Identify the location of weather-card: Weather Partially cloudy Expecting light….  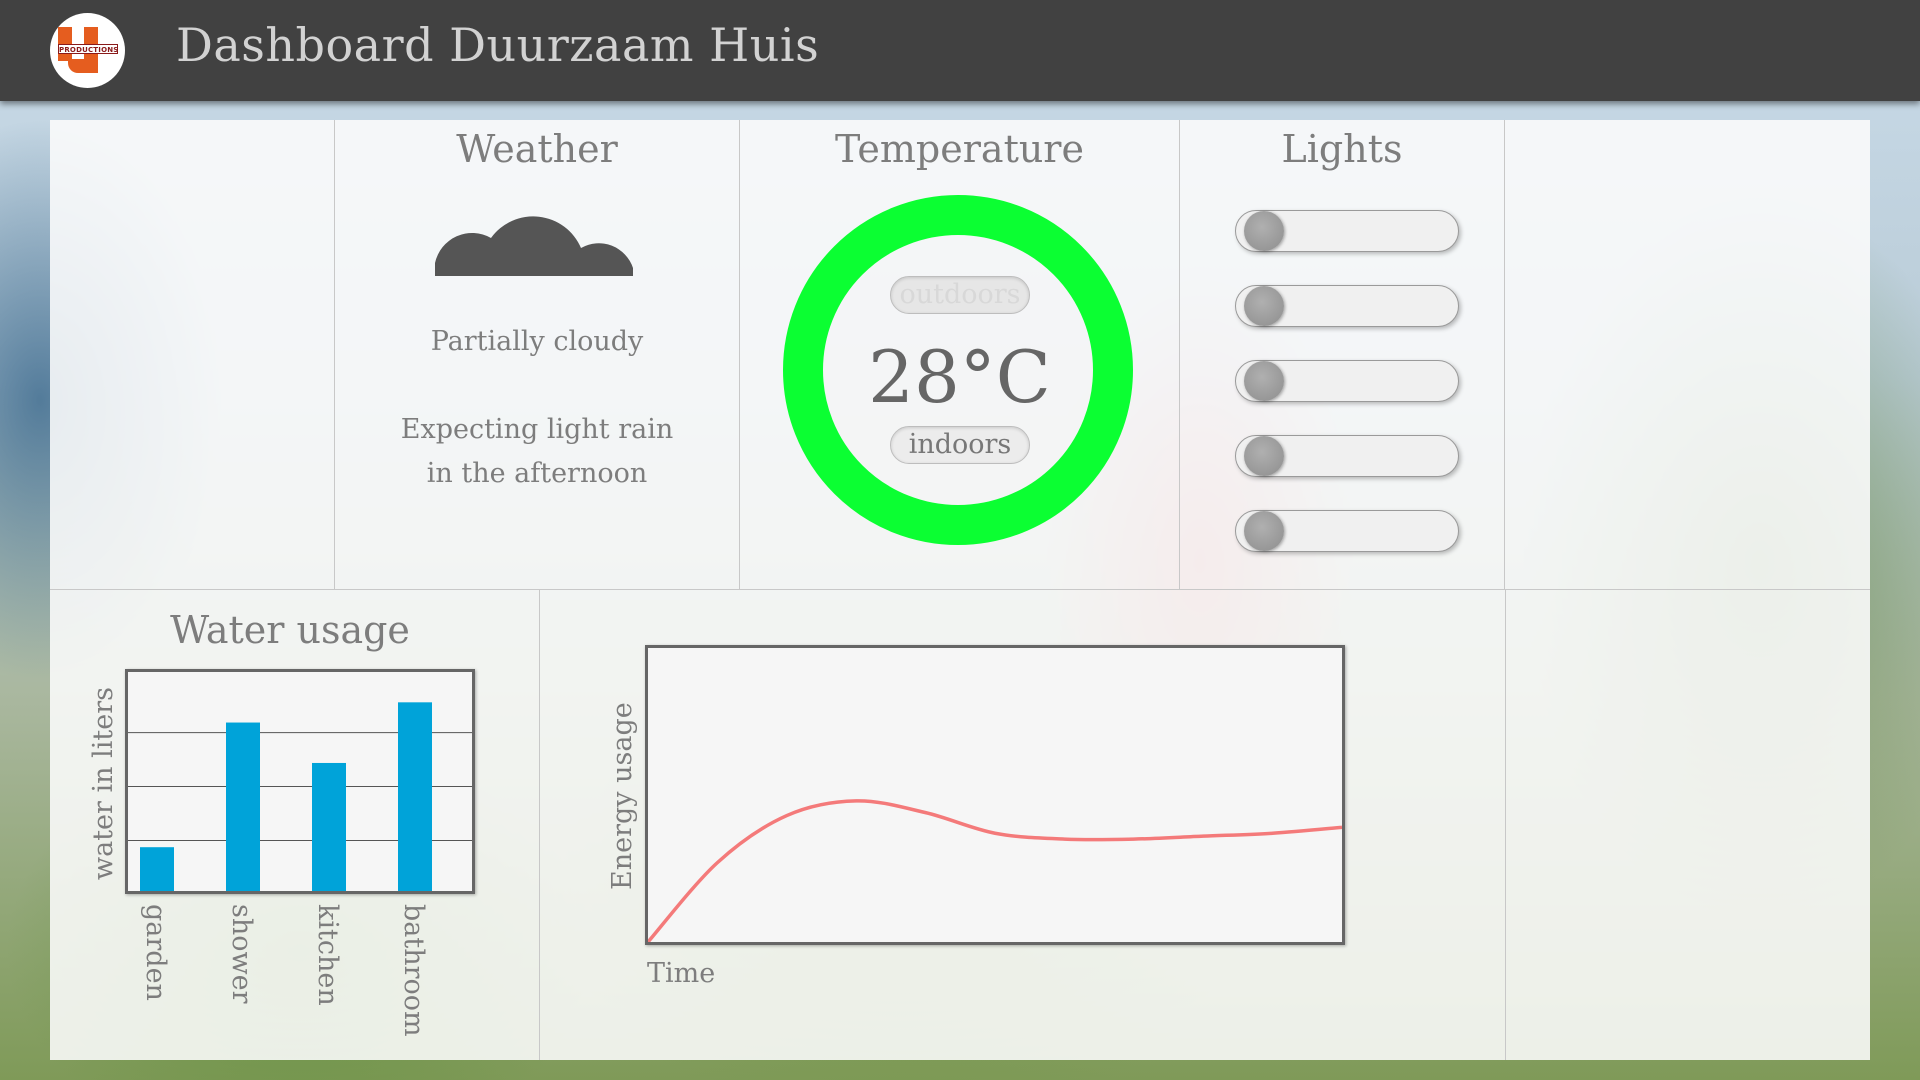
(537, 355).